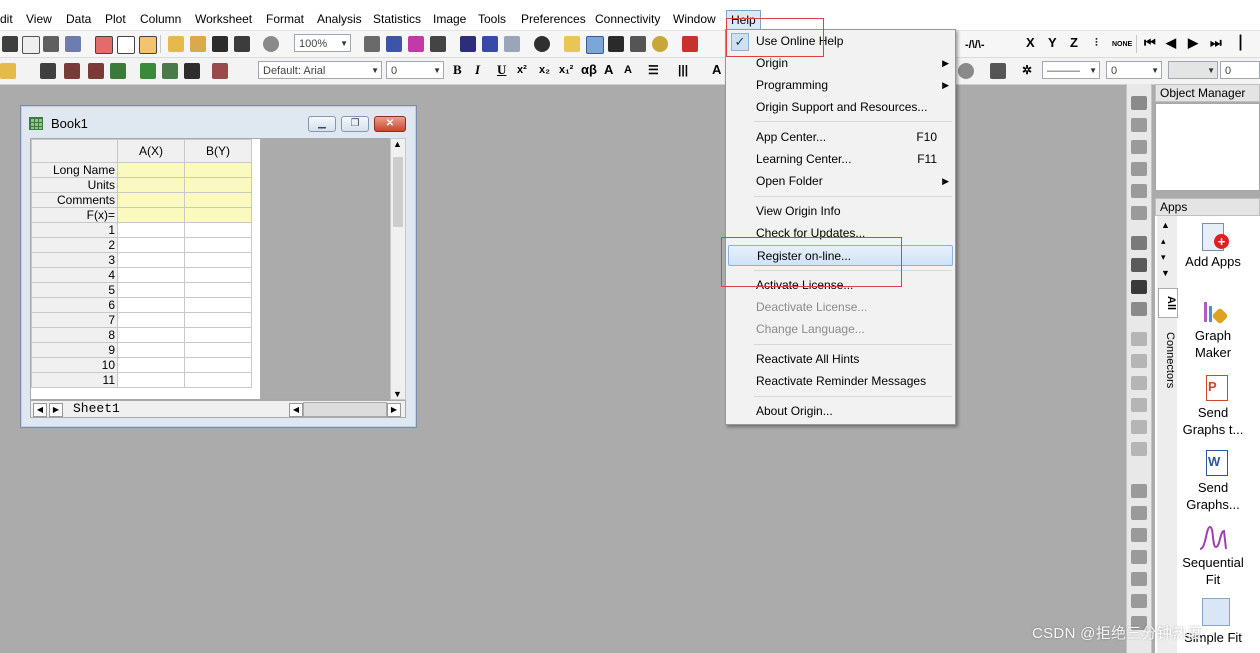 Image resolution: width=1260 pixels, height=653 pixels. Describe the element at coordinates (74, 230) in the screenshot. I see `row-number: 1` at that location.